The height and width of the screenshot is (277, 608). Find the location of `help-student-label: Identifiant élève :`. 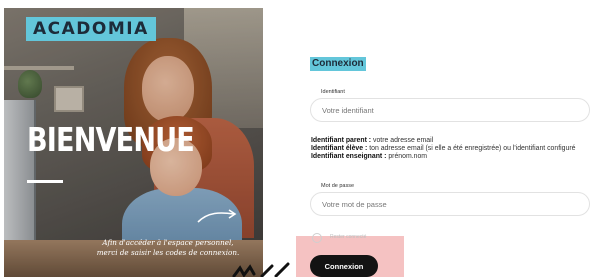

help-student-label: Identifiant élève : is located at coordinates (339, 148).